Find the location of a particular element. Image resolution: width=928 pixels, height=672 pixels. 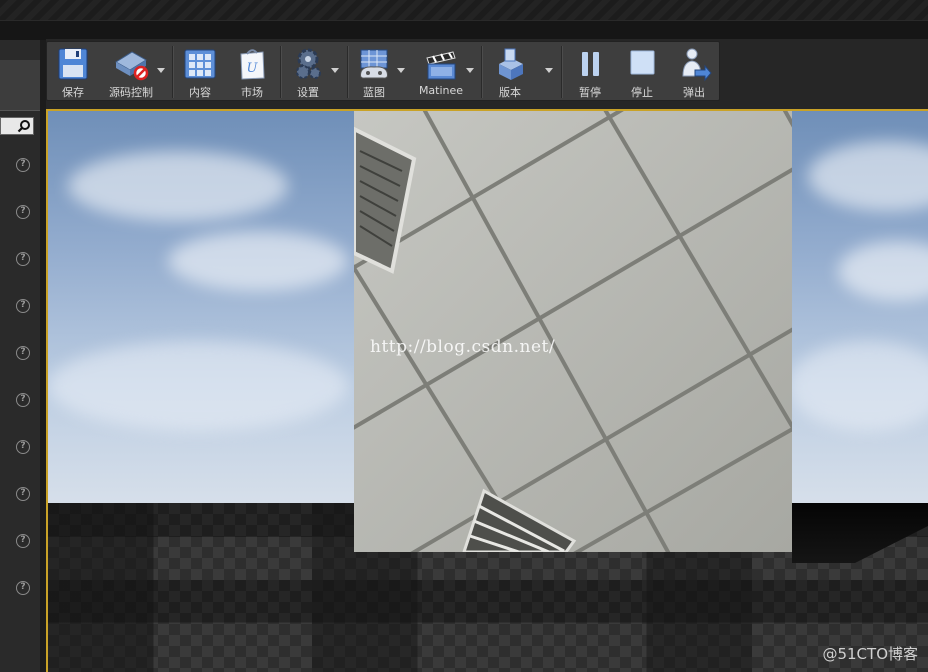

matinee-label: Matinee is located at coordinates (441, 90).